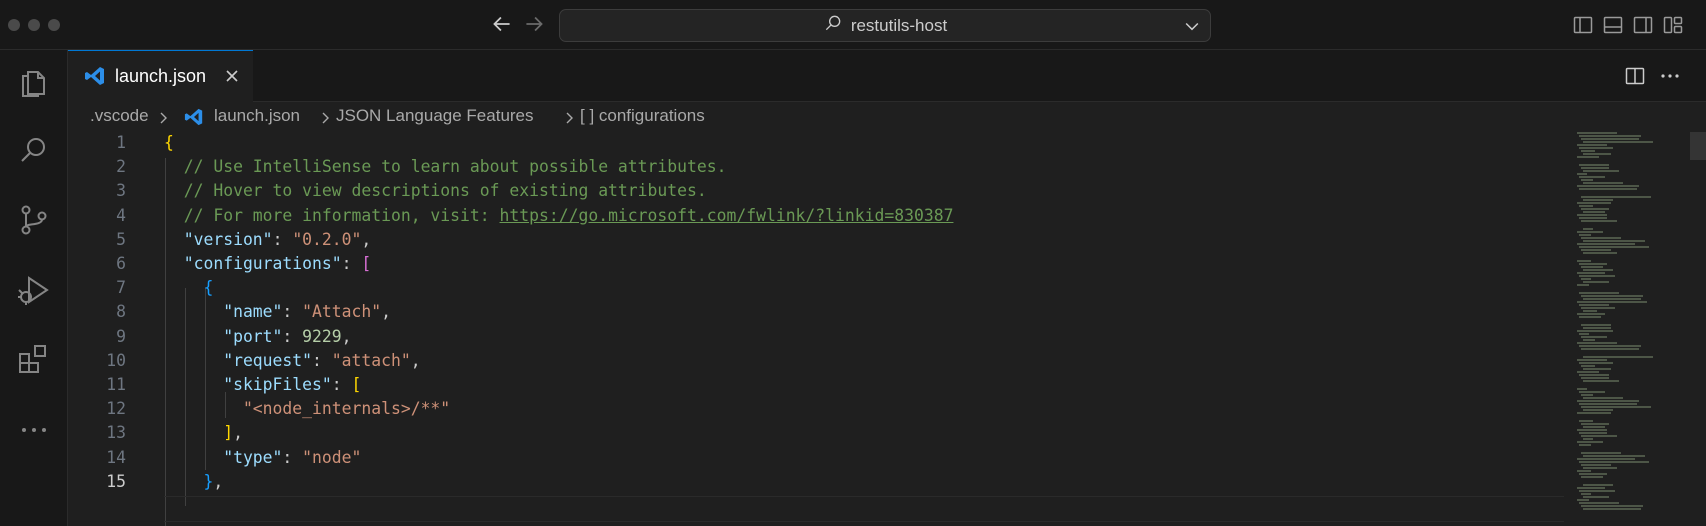 The width and height of the screenshot is (1706, 526). I want to click on code-line: 13 ],, so click(818, 433).